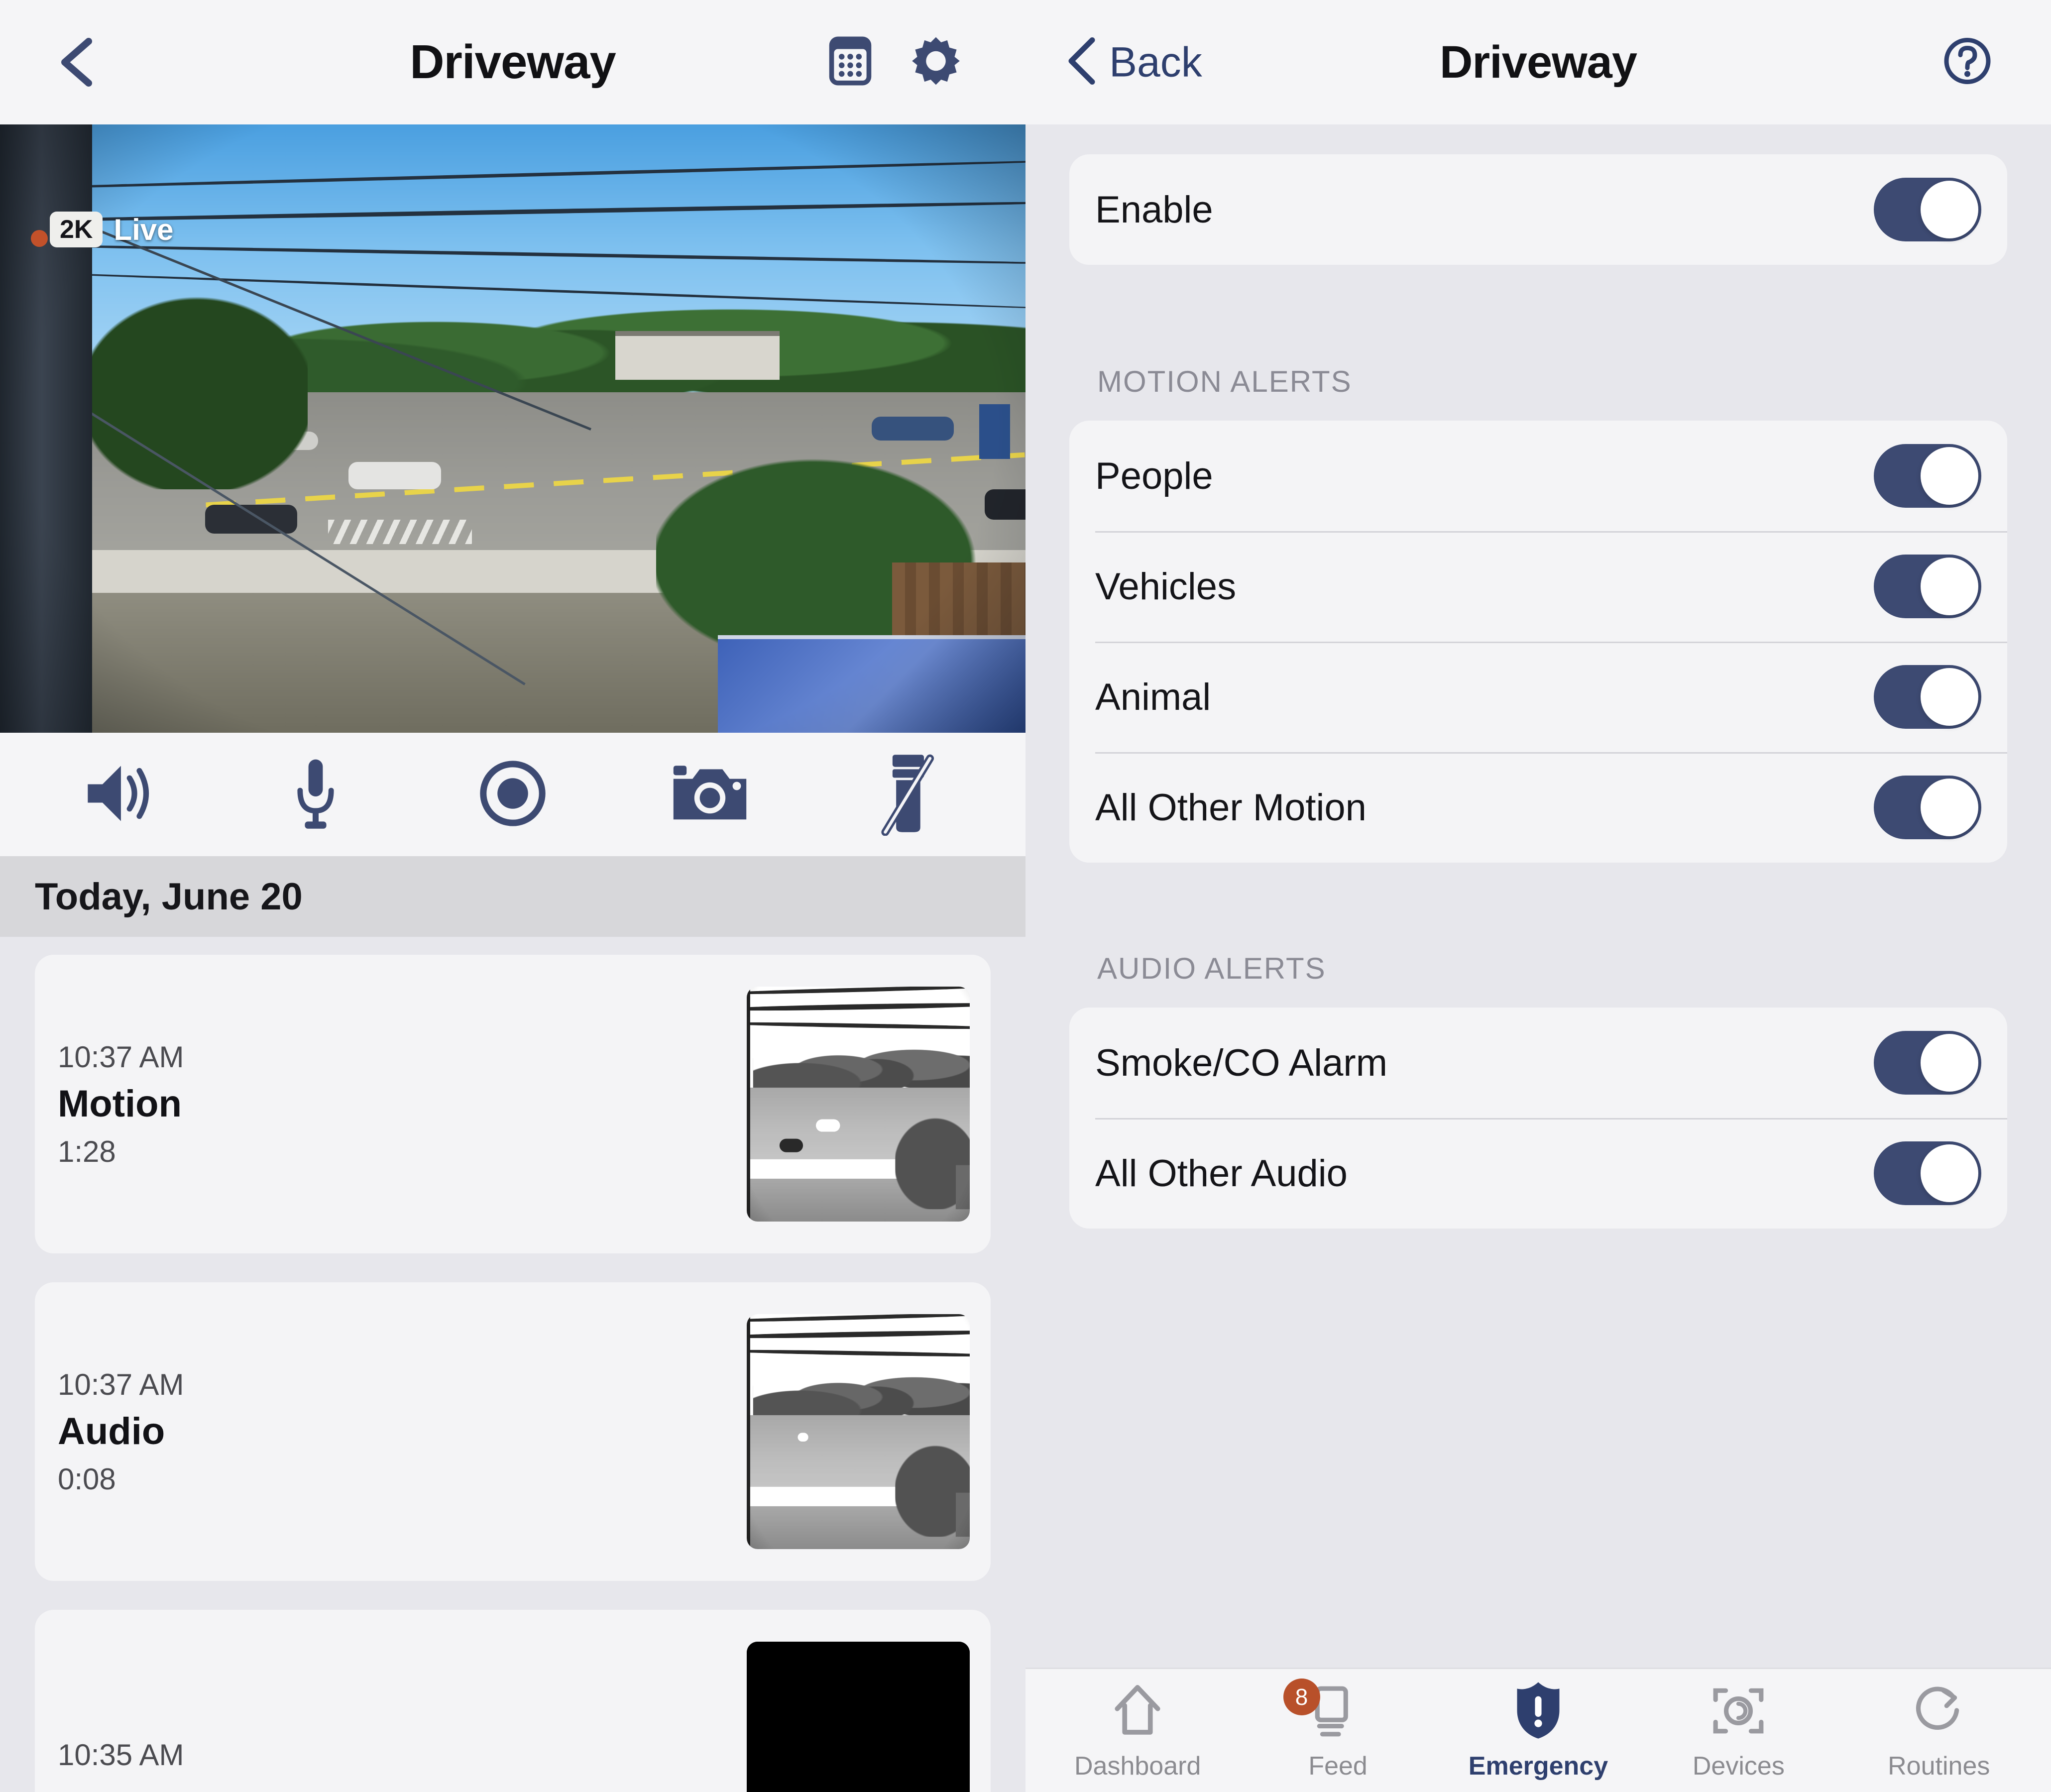  I want to click on tab-label: Devices, so click(1739, 1766).